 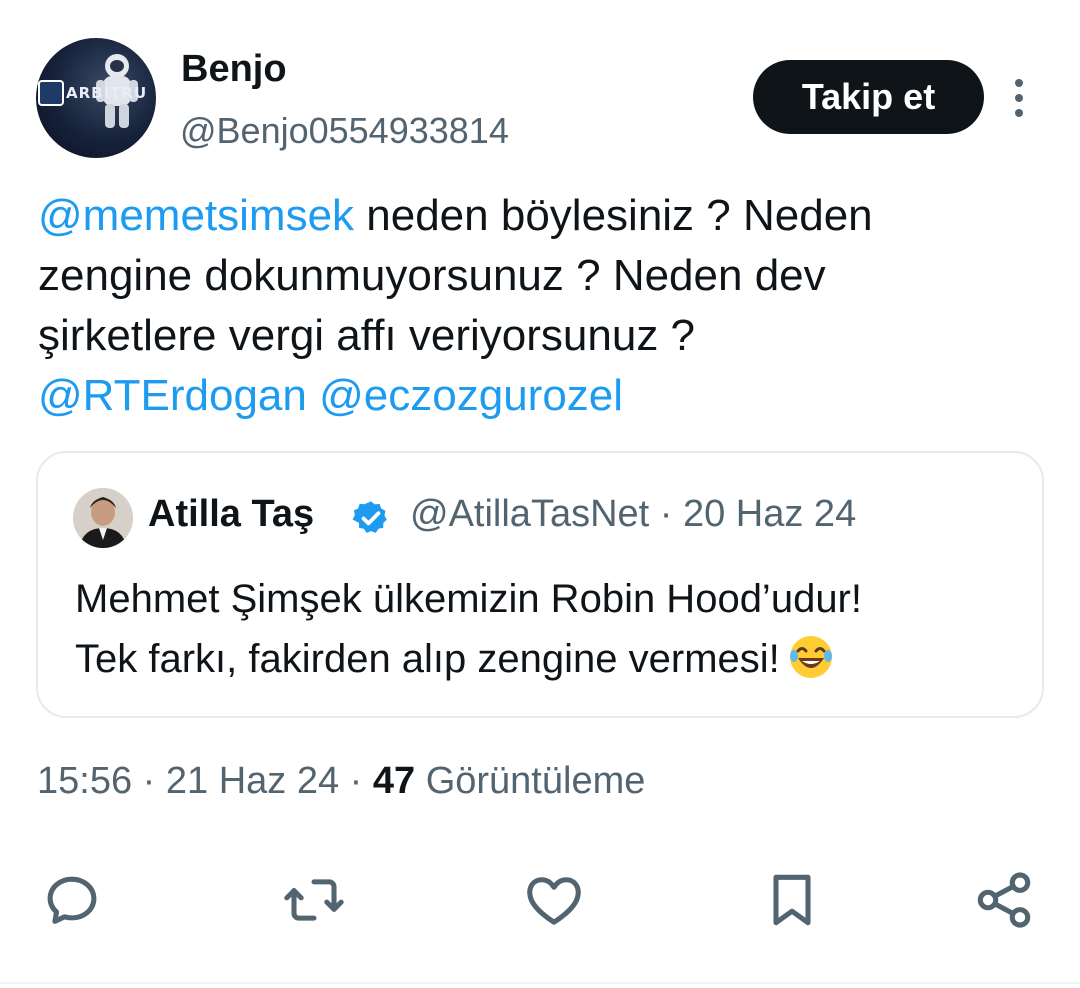 I want to click on quoted-author-name: Atilla Taş, so click(x=231, y=514).